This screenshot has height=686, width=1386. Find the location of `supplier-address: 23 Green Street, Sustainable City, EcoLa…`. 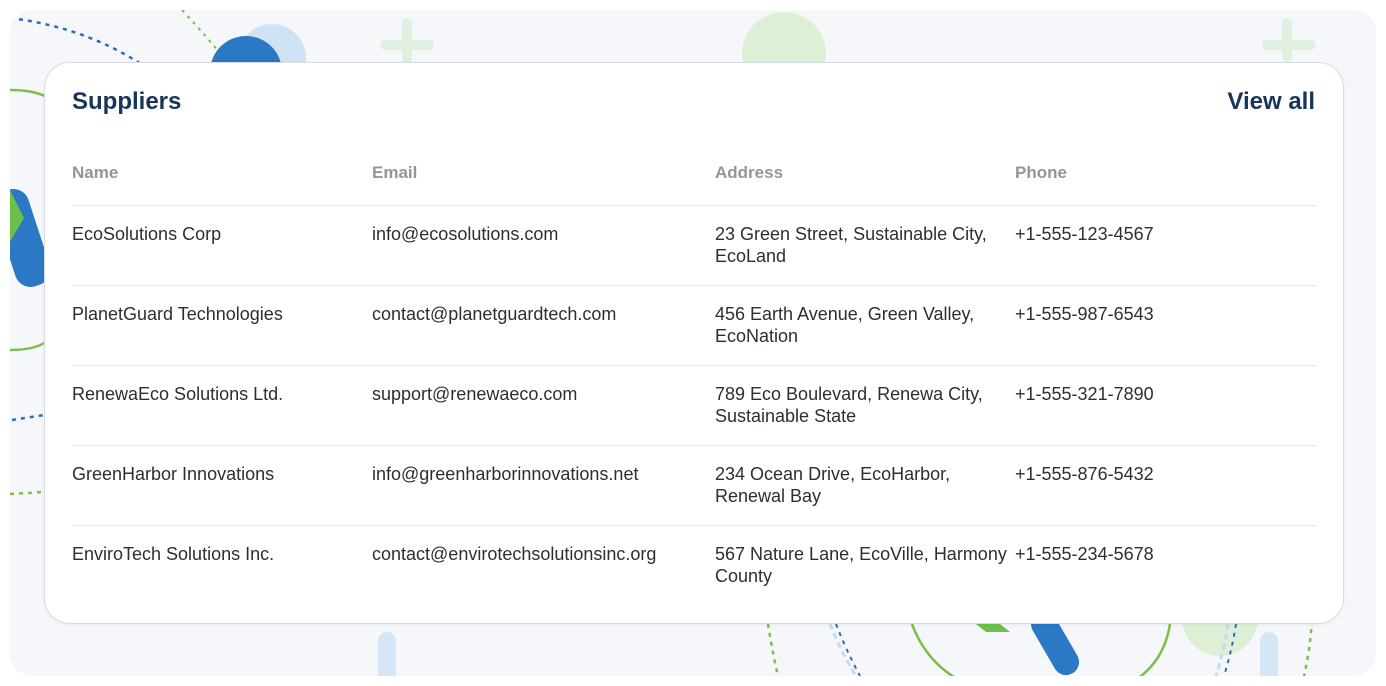

supplier-address: 23 Green Street, Sustainable City, EcoLa… is located at coordinates (865, 245).